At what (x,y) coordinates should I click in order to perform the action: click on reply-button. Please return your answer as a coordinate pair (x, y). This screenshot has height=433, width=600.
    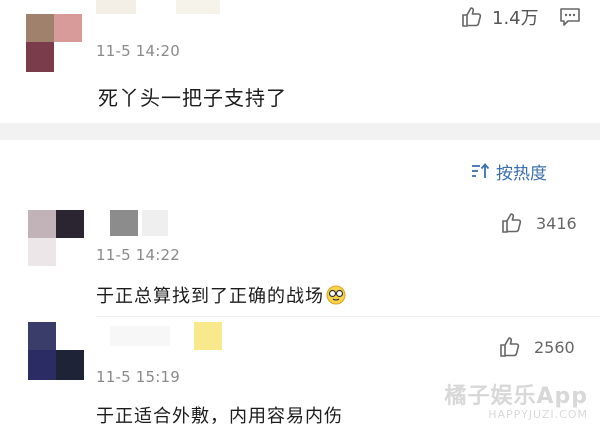
    Looking at the image, I should click on (570, 19).